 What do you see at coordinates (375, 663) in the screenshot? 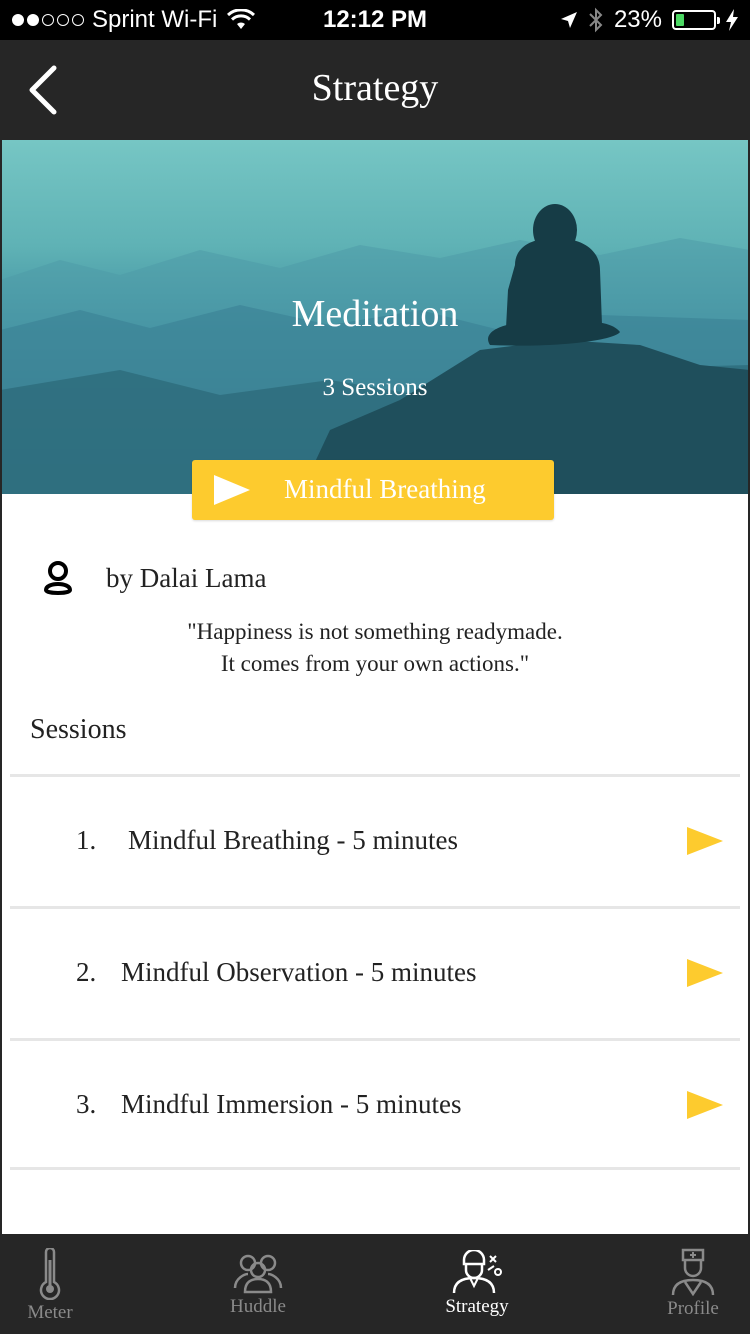
I see `quote-line-2: It comes from your own actions."` at bounding box center [375, 663].